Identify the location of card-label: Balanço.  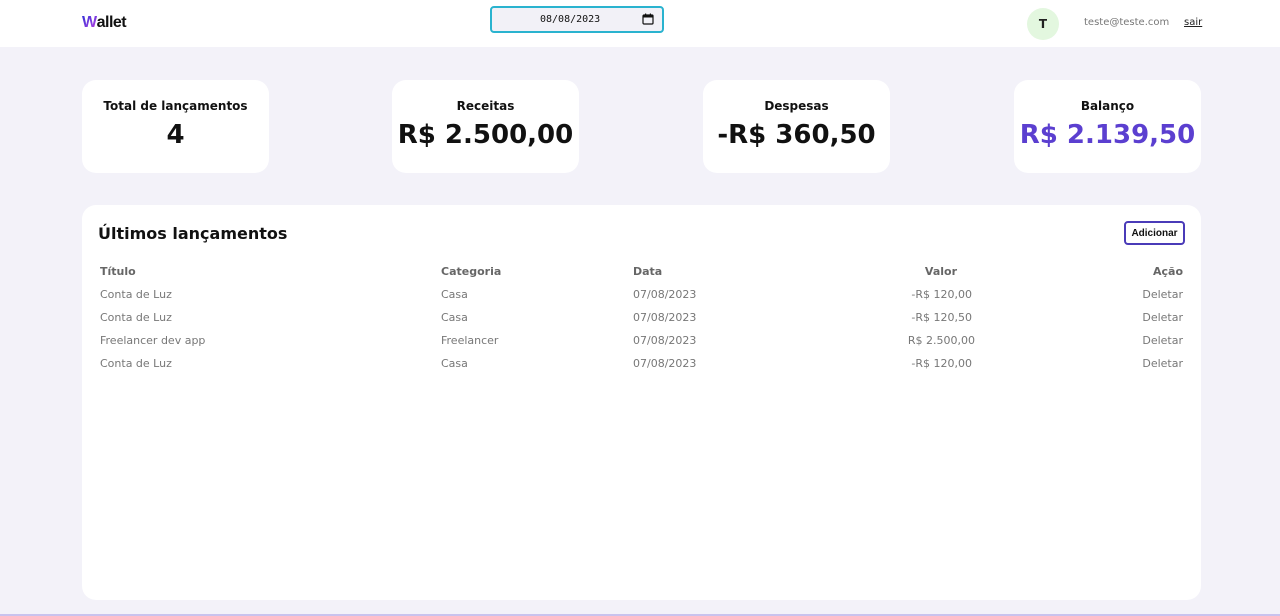
(1107, 106).